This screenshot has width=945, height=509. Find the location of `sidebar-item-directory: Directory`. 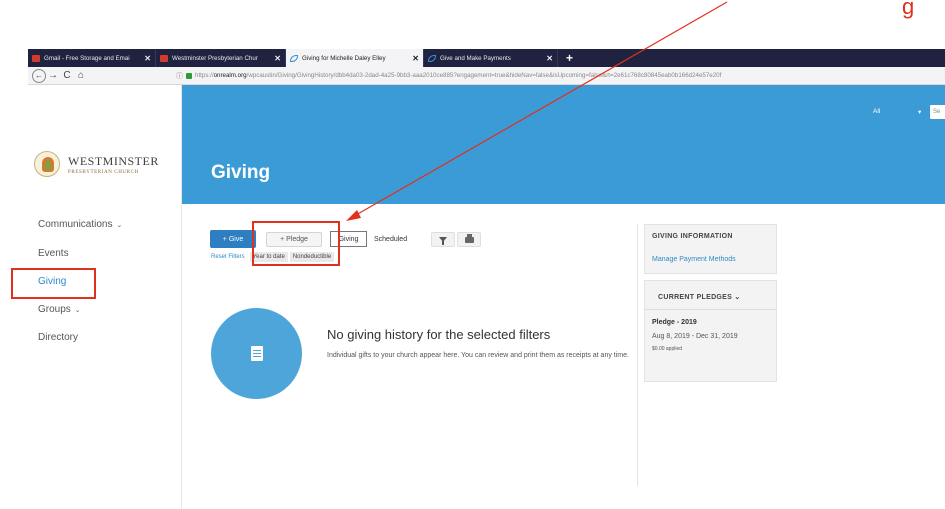

sidebar-item-directory: Directory is located at coordinates (58, 337).